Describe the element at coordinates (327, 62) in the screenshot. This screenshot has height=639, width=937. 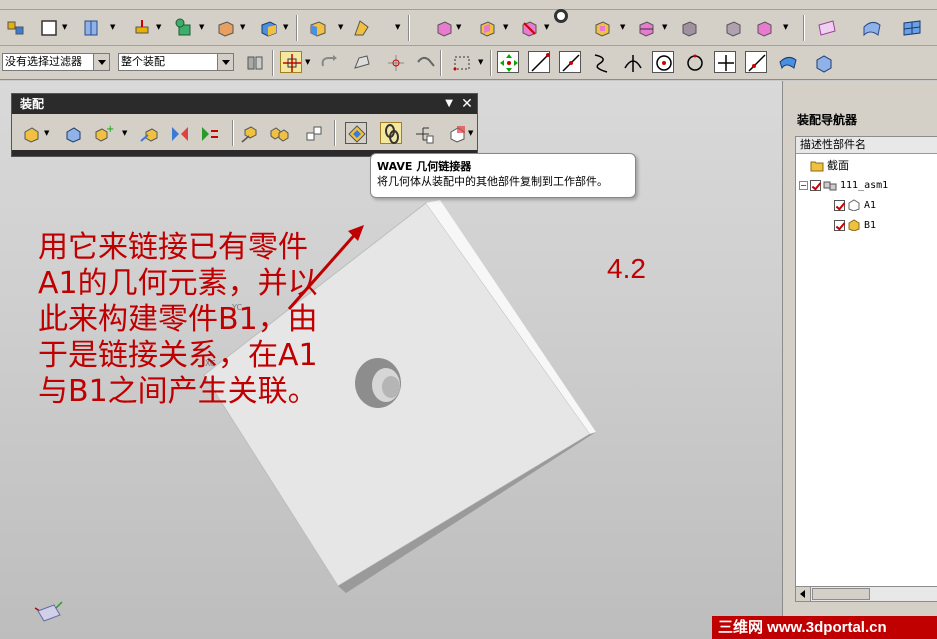
I see `undo-arrow-icon` at that location.